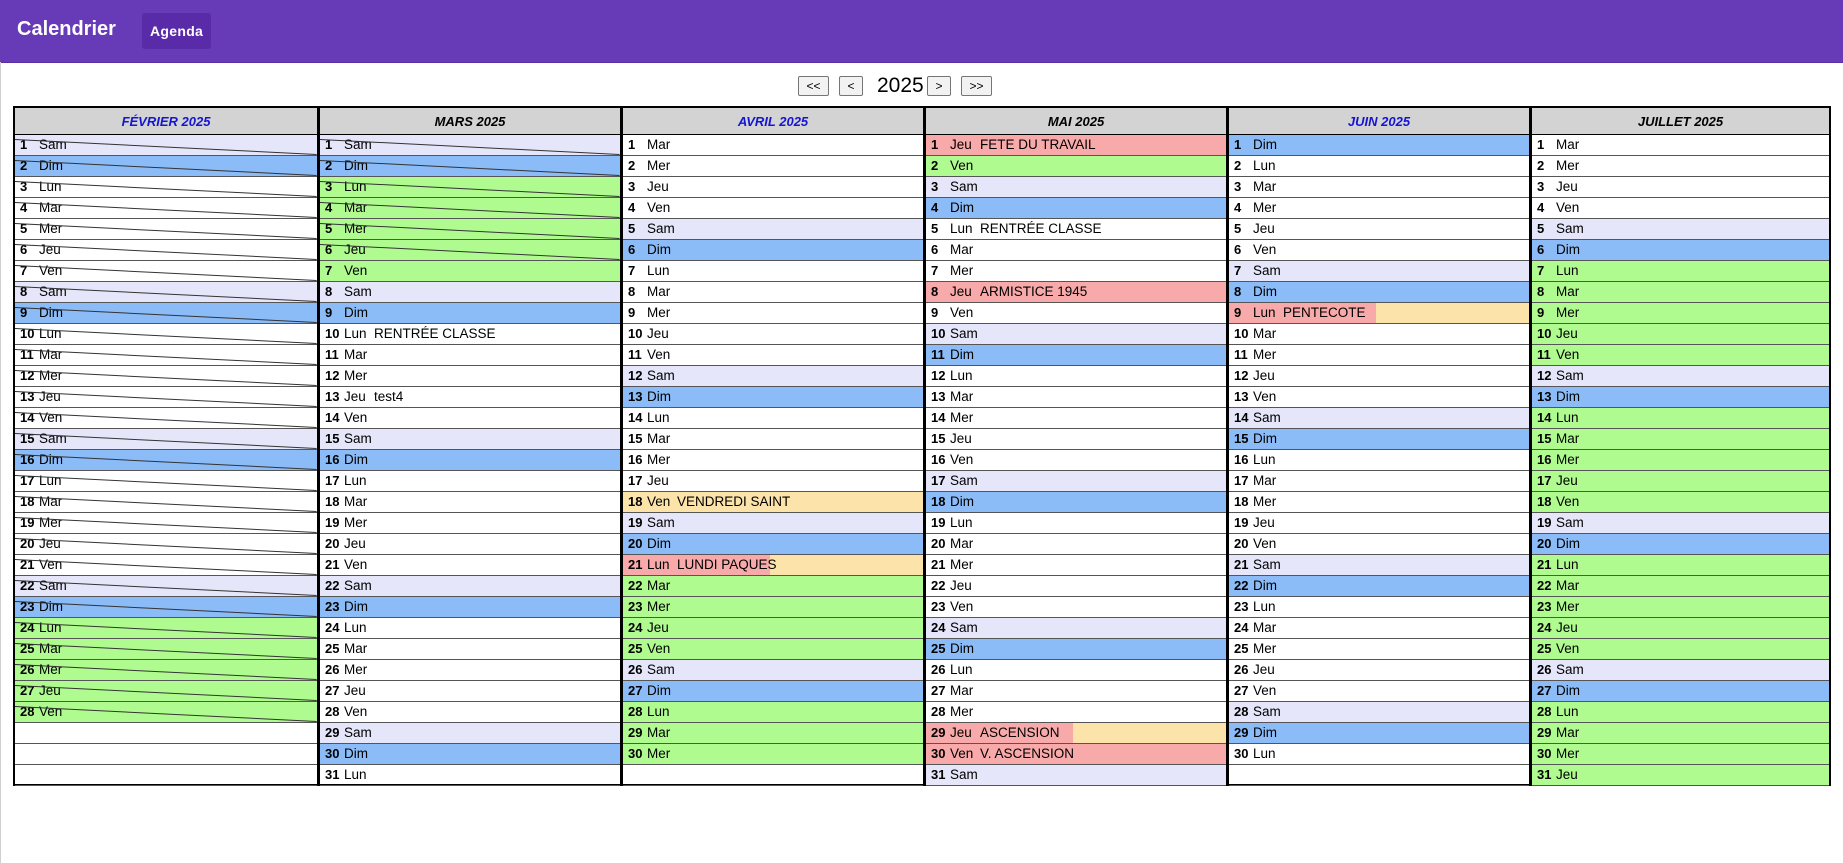 This screenshot has height=863, width=1843. I want to click on day-row: 4 Dim, so click(1076, 208).